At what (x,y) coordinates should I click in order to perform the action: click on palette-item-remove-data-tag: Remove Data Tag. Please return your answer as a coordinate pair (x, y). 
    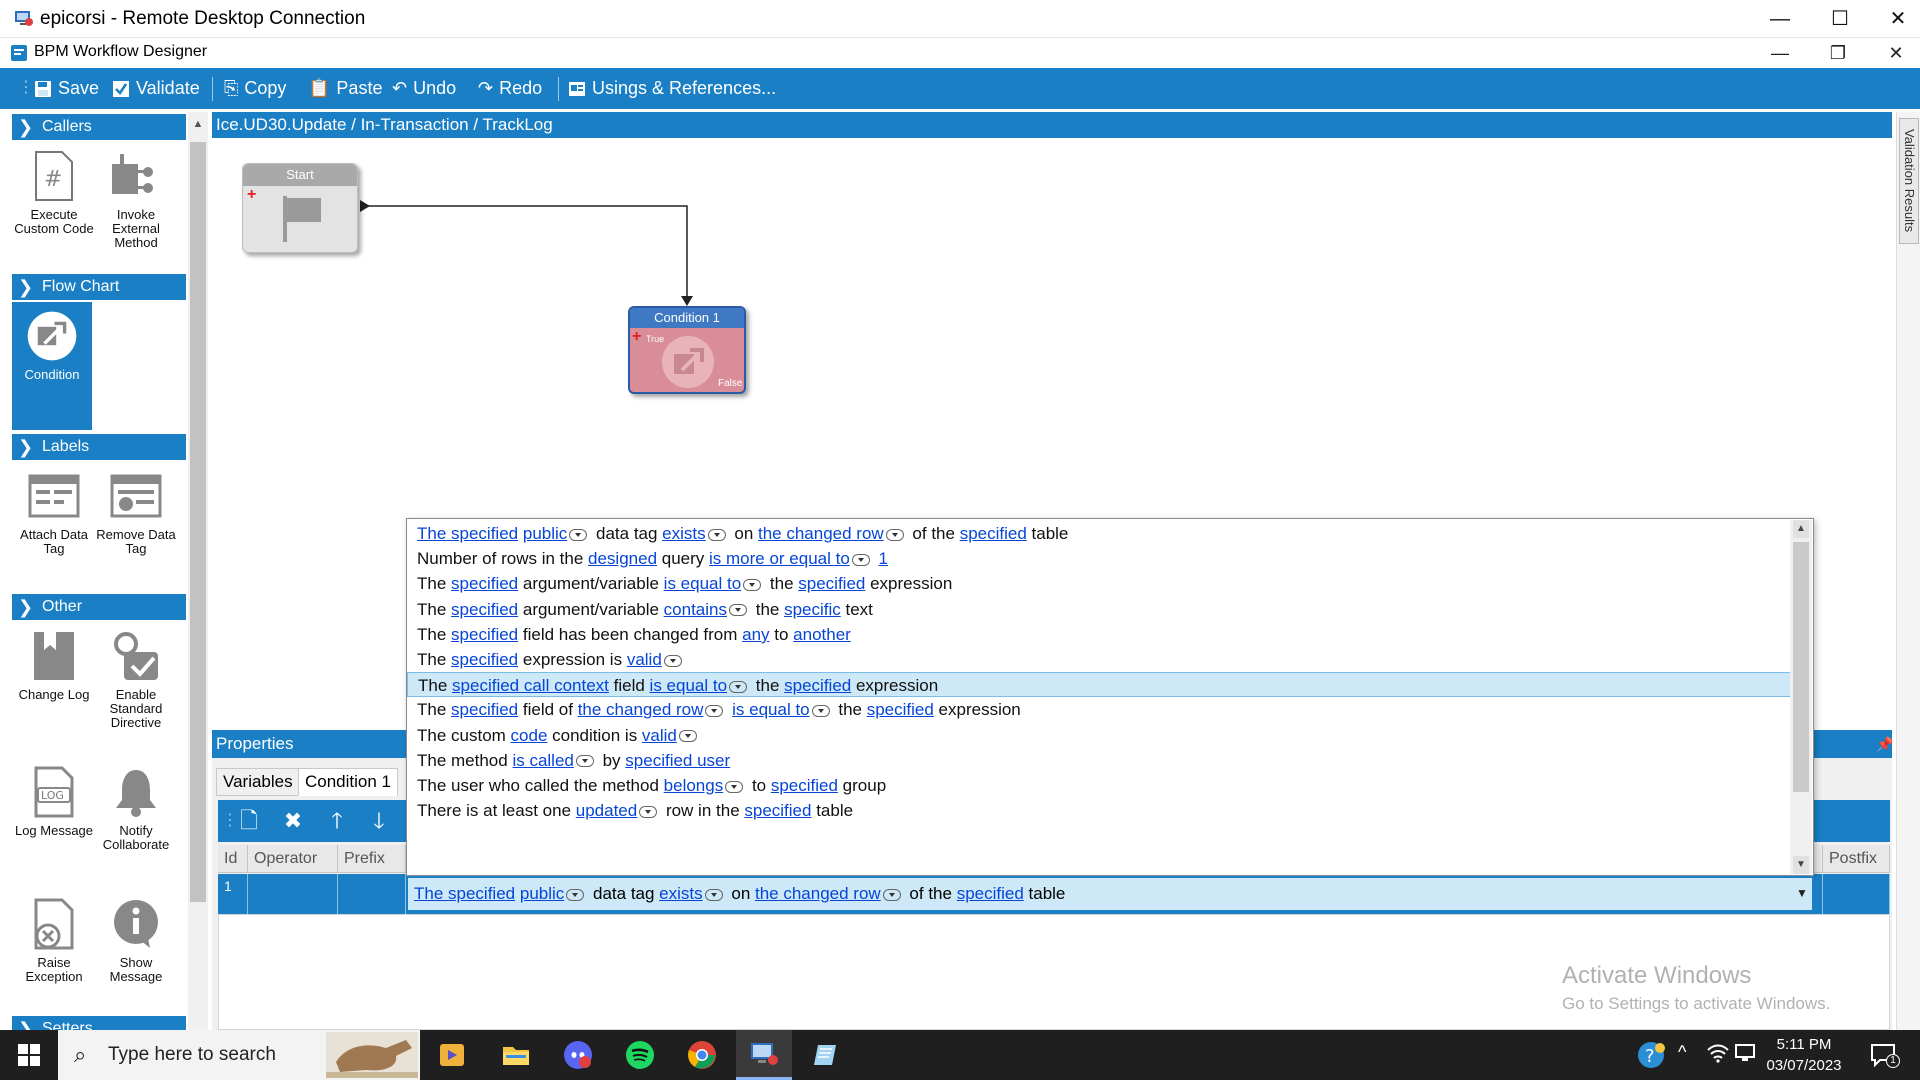
    Looking at the image, I should click on (136, 510).